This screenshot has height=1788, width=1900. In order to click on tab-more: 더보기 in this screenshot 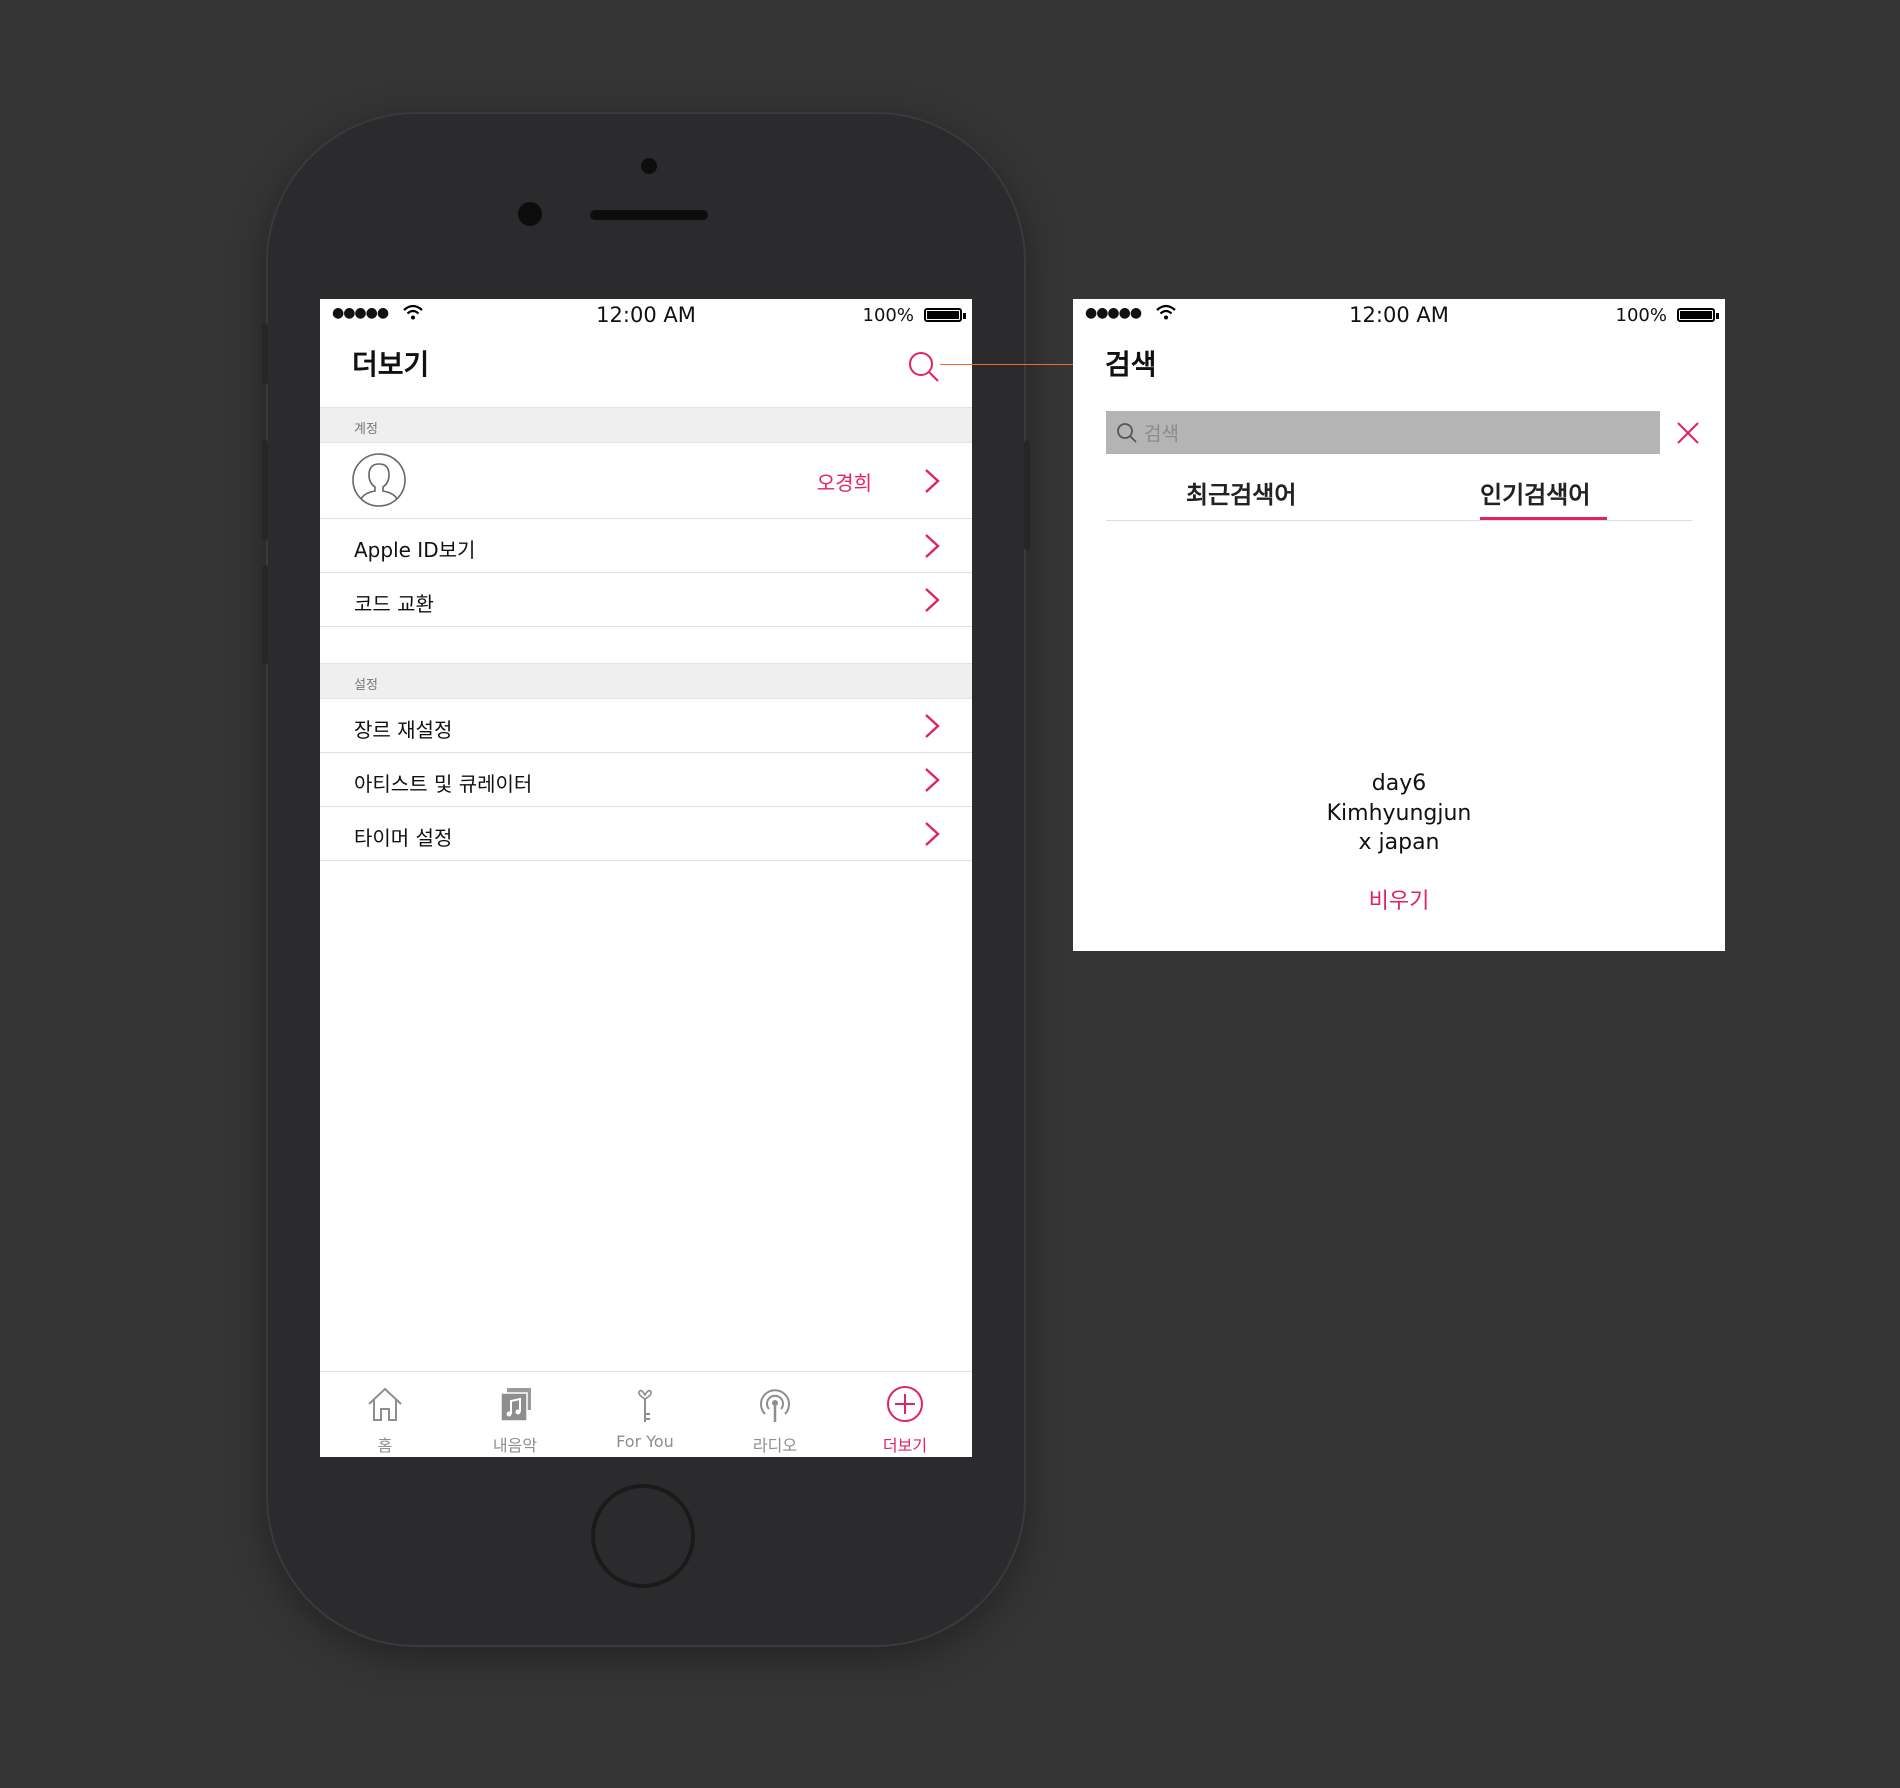, I will do `click(905, 1414)`.